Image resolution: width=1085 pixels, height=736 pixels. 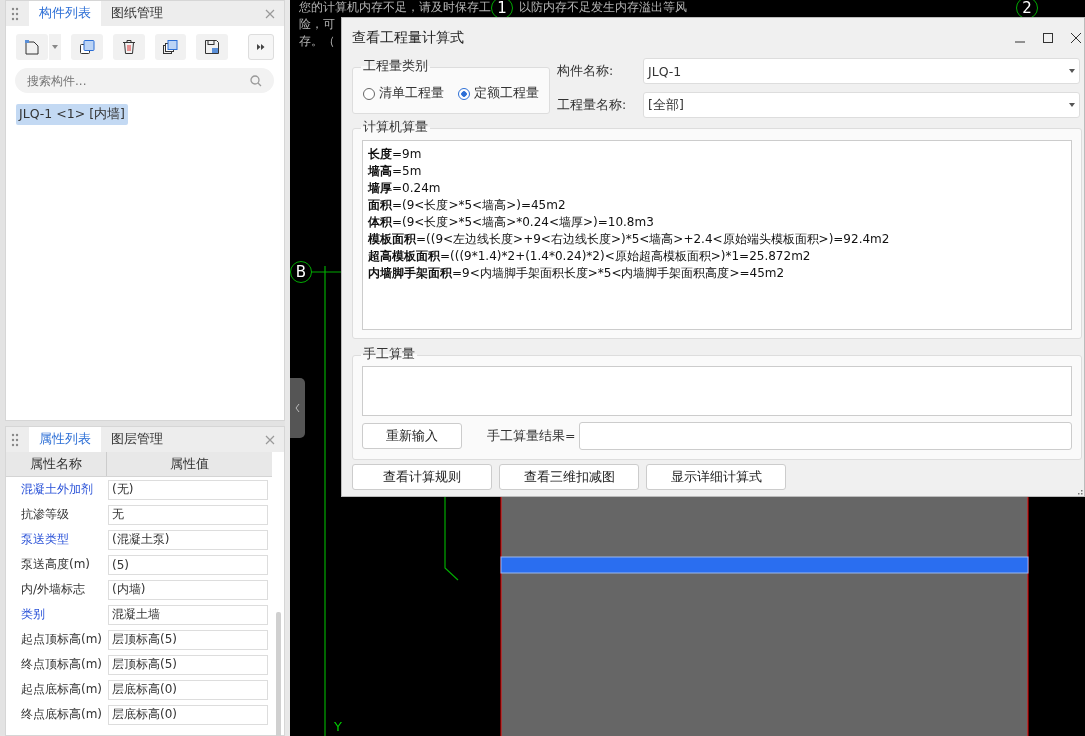 What do you see at coordinates (395, 154) in the screenshot?
I see `formula-line: 长度=9m` at bounding box center [395, 154].